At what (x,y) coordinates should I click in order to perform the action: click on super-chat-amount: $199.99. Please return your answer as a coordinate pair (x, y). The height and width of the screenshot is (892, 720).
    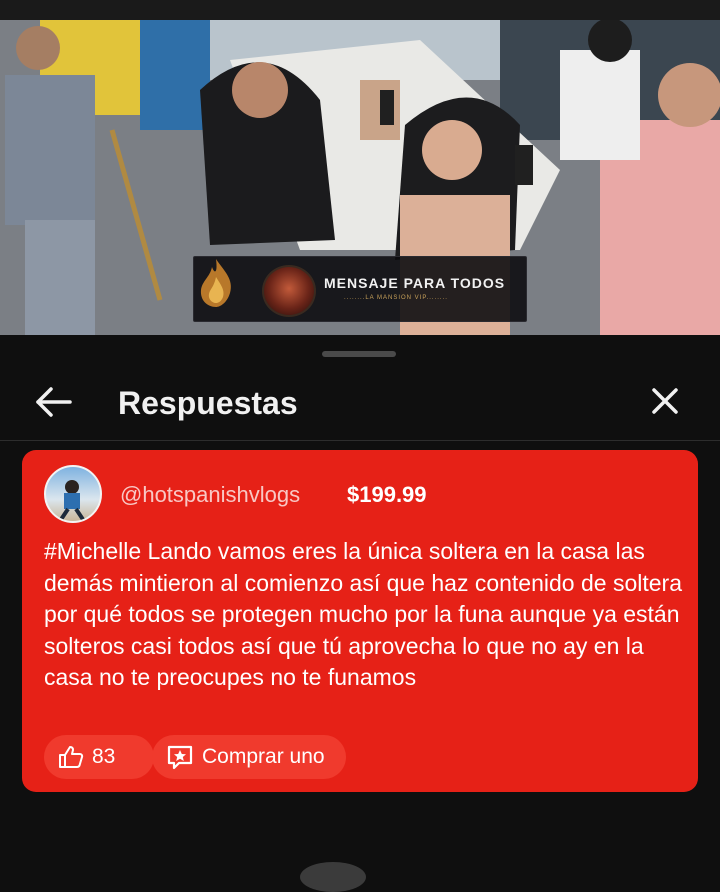
    Looking at the image, I should click on (387, 494).